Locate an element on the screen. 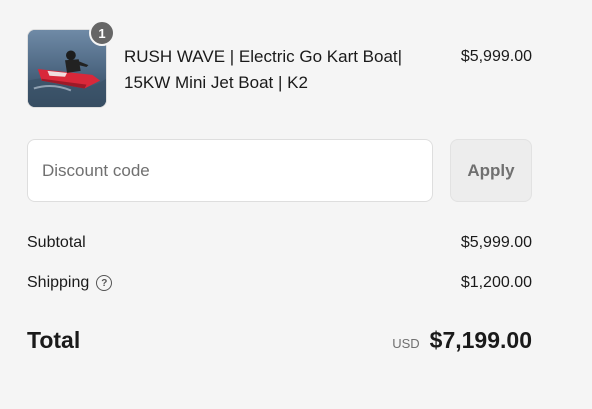 Image resolution: width=592 pixels, height=409 pixels. quantity-badge: 1 is located at coordinates (102, 33).